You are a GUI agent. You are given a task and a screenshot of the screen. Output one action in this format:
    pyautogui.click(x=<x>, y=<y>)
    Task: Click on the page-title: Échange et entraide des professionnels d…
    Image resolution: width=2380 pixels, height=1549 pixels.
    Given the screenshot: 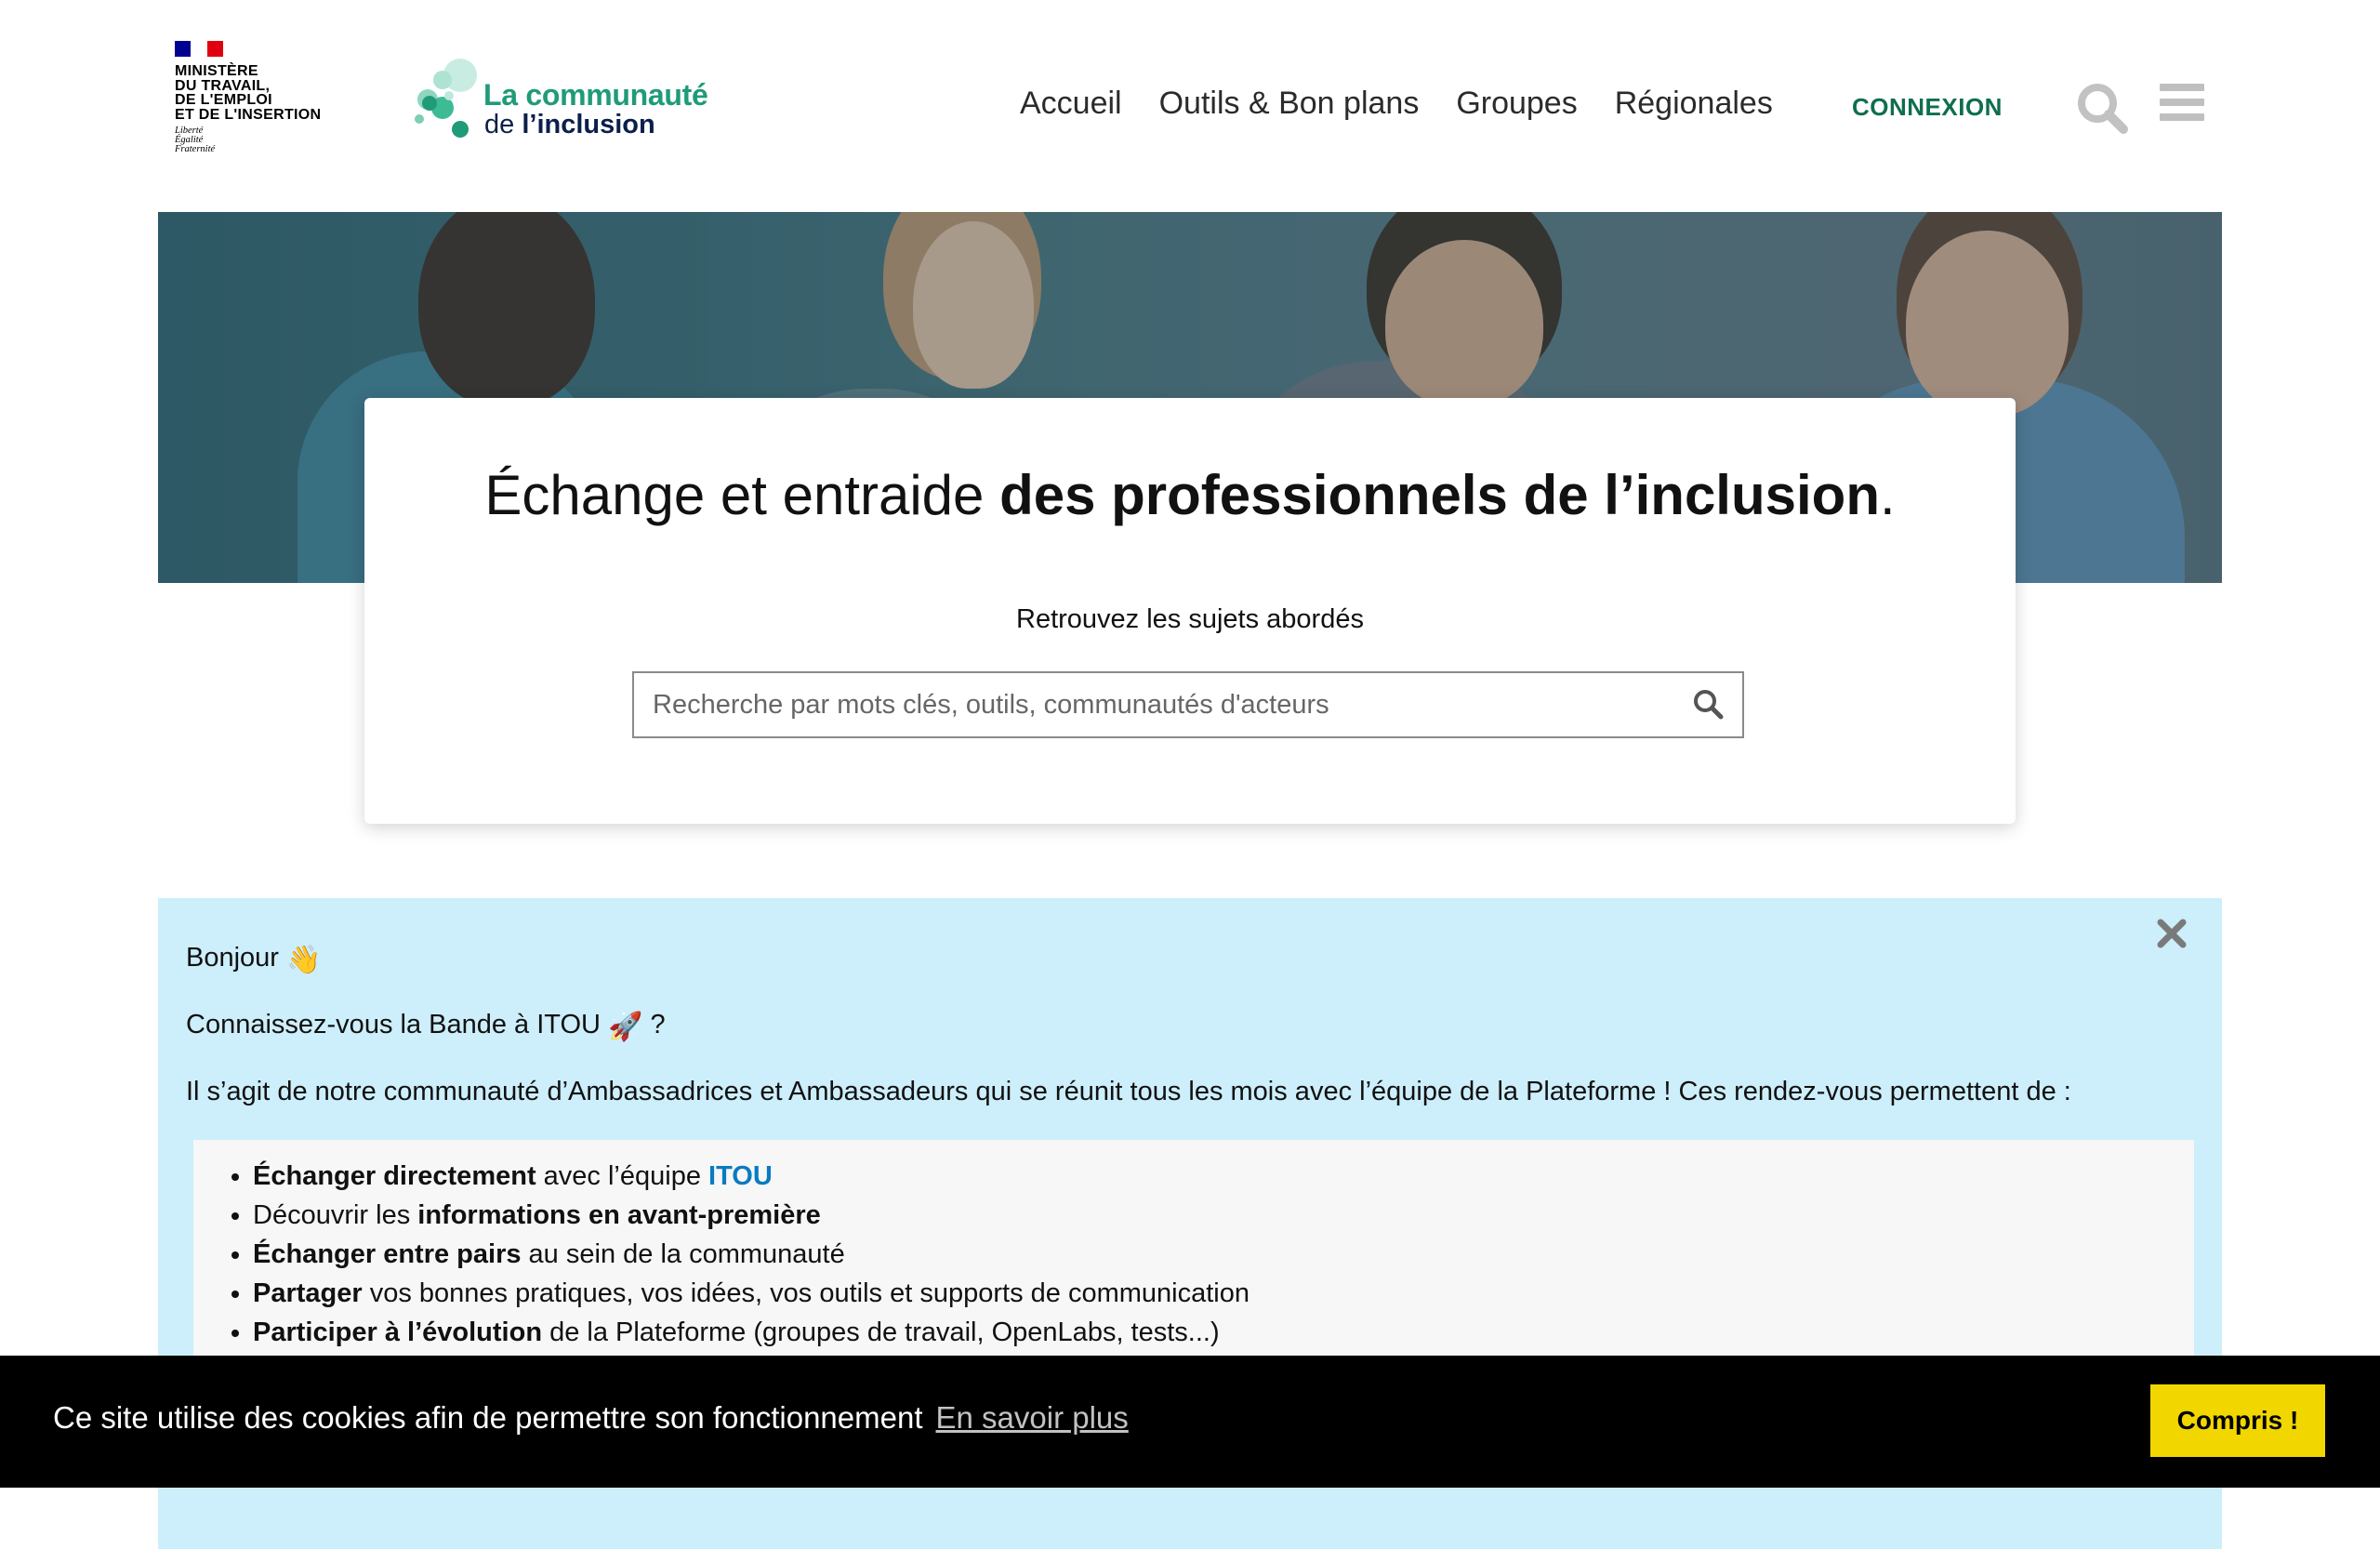 What is the action you would take?
    pyautogui.click(x=1190, y=495)
    